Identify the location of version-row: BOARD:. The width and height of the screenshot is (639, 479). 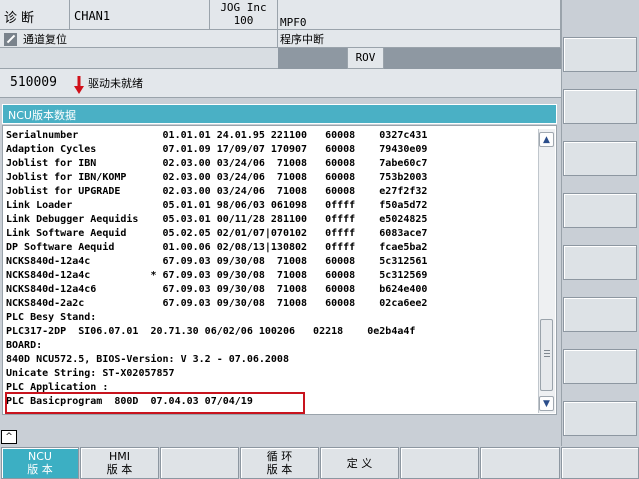
(24, 345).